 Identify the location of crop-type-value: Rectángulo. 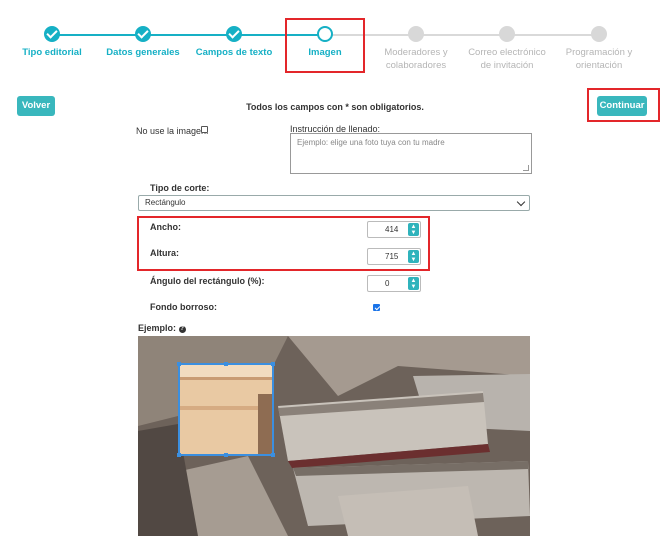
(165, 202).